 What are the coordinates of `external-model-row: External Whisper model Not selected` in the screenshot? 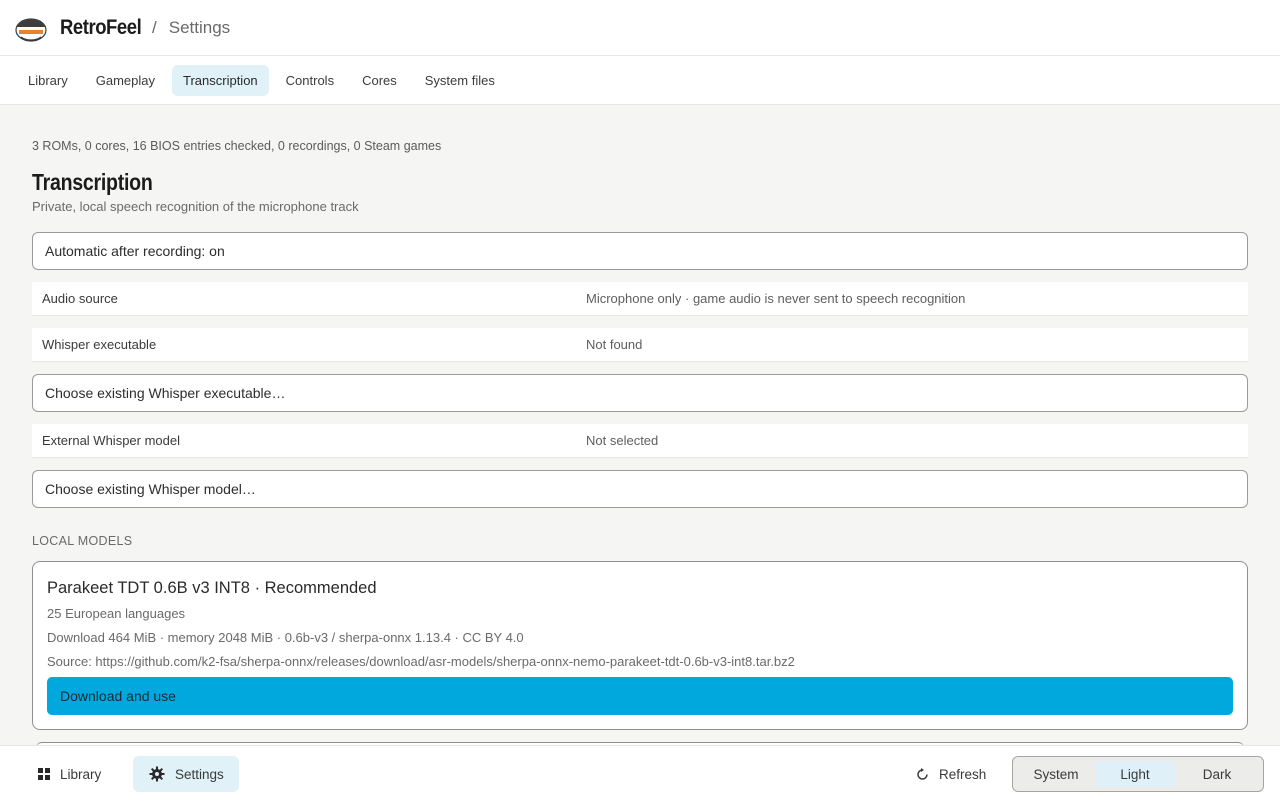 It's located at (640, 441).